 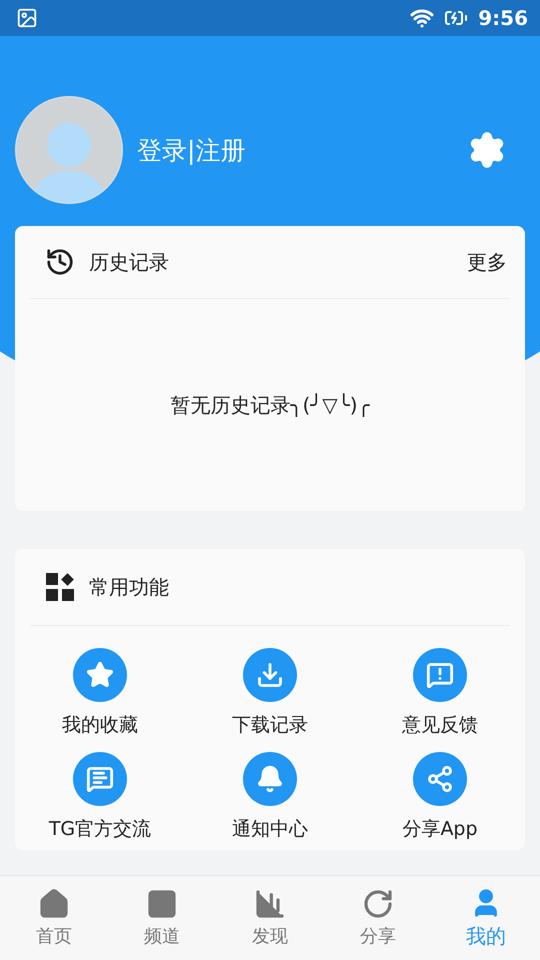 What do you see at coordinates (60, 587) in the screenshot?
I see `widgets-icon` at bounding box center [60, 587].